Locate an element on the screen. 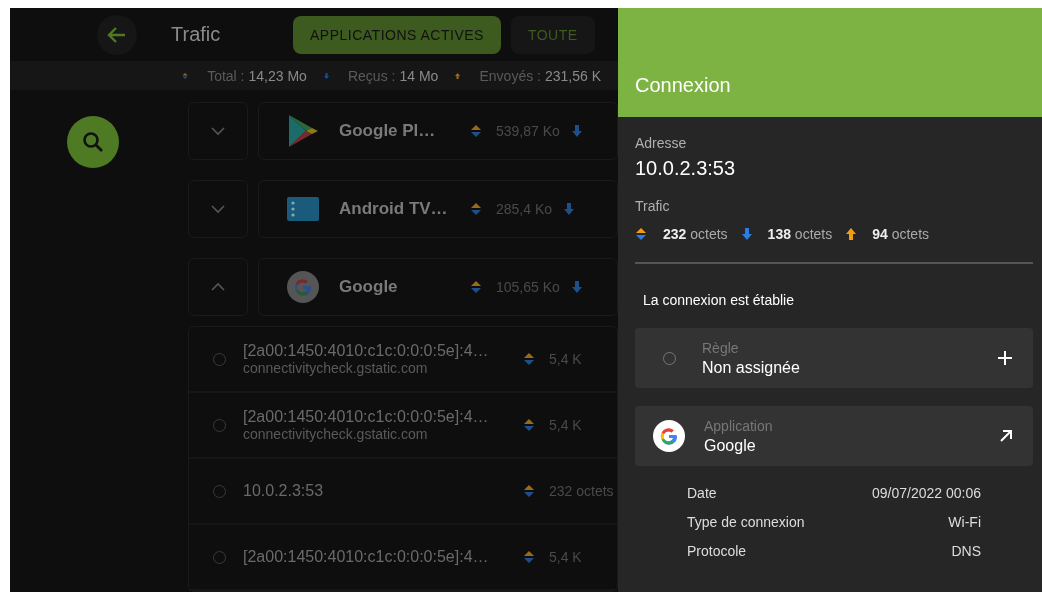 Image resolution: width=1042 pixels, height=592 pixels. connection-address: 10.0.2.3:53 is located at coordinates (284, 491).